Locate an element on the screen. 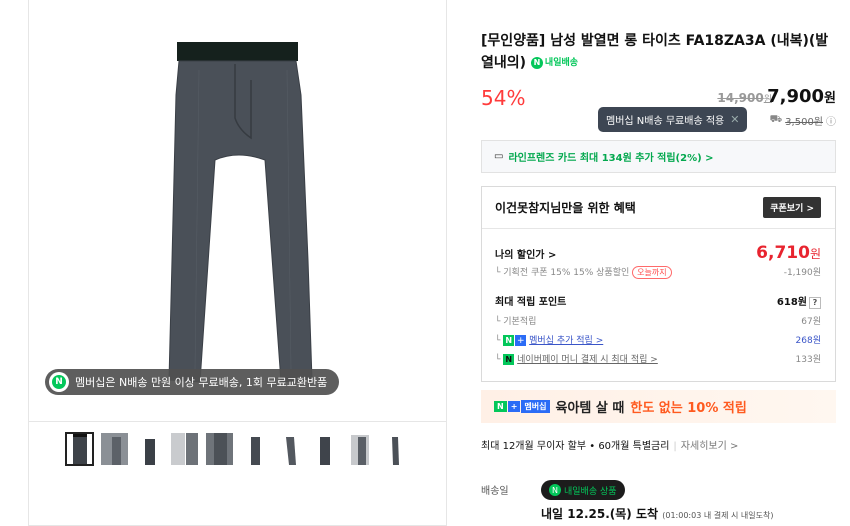 The width and height of the screenshot is (850, 526). membership-points-label: └ N + 멤버십 추가 적립 > is located at coordinates (549, 340).